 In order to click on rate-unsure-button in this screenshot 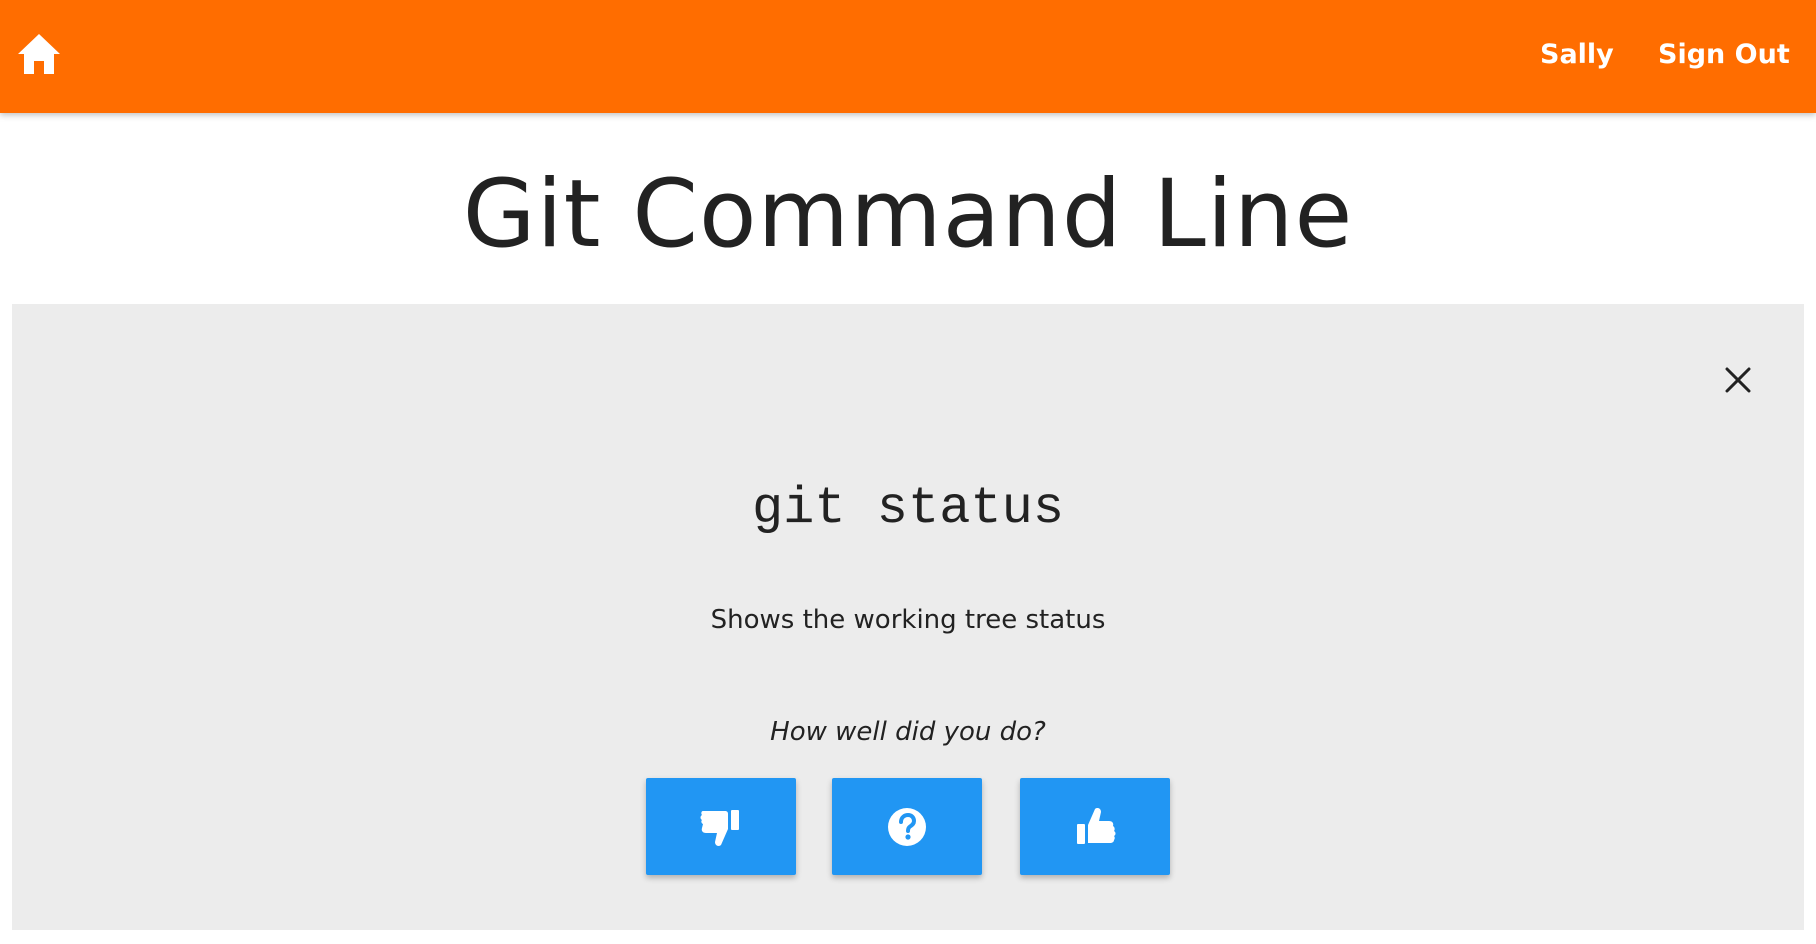, I will do `click(907, 826)`.